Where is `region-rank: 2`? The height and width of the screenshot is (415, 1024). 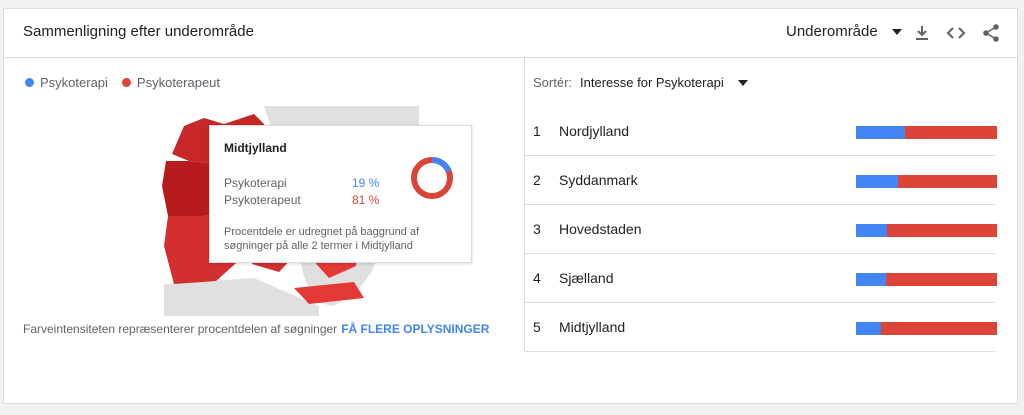 region-rank: 2 is located at coordinates (537, 180).